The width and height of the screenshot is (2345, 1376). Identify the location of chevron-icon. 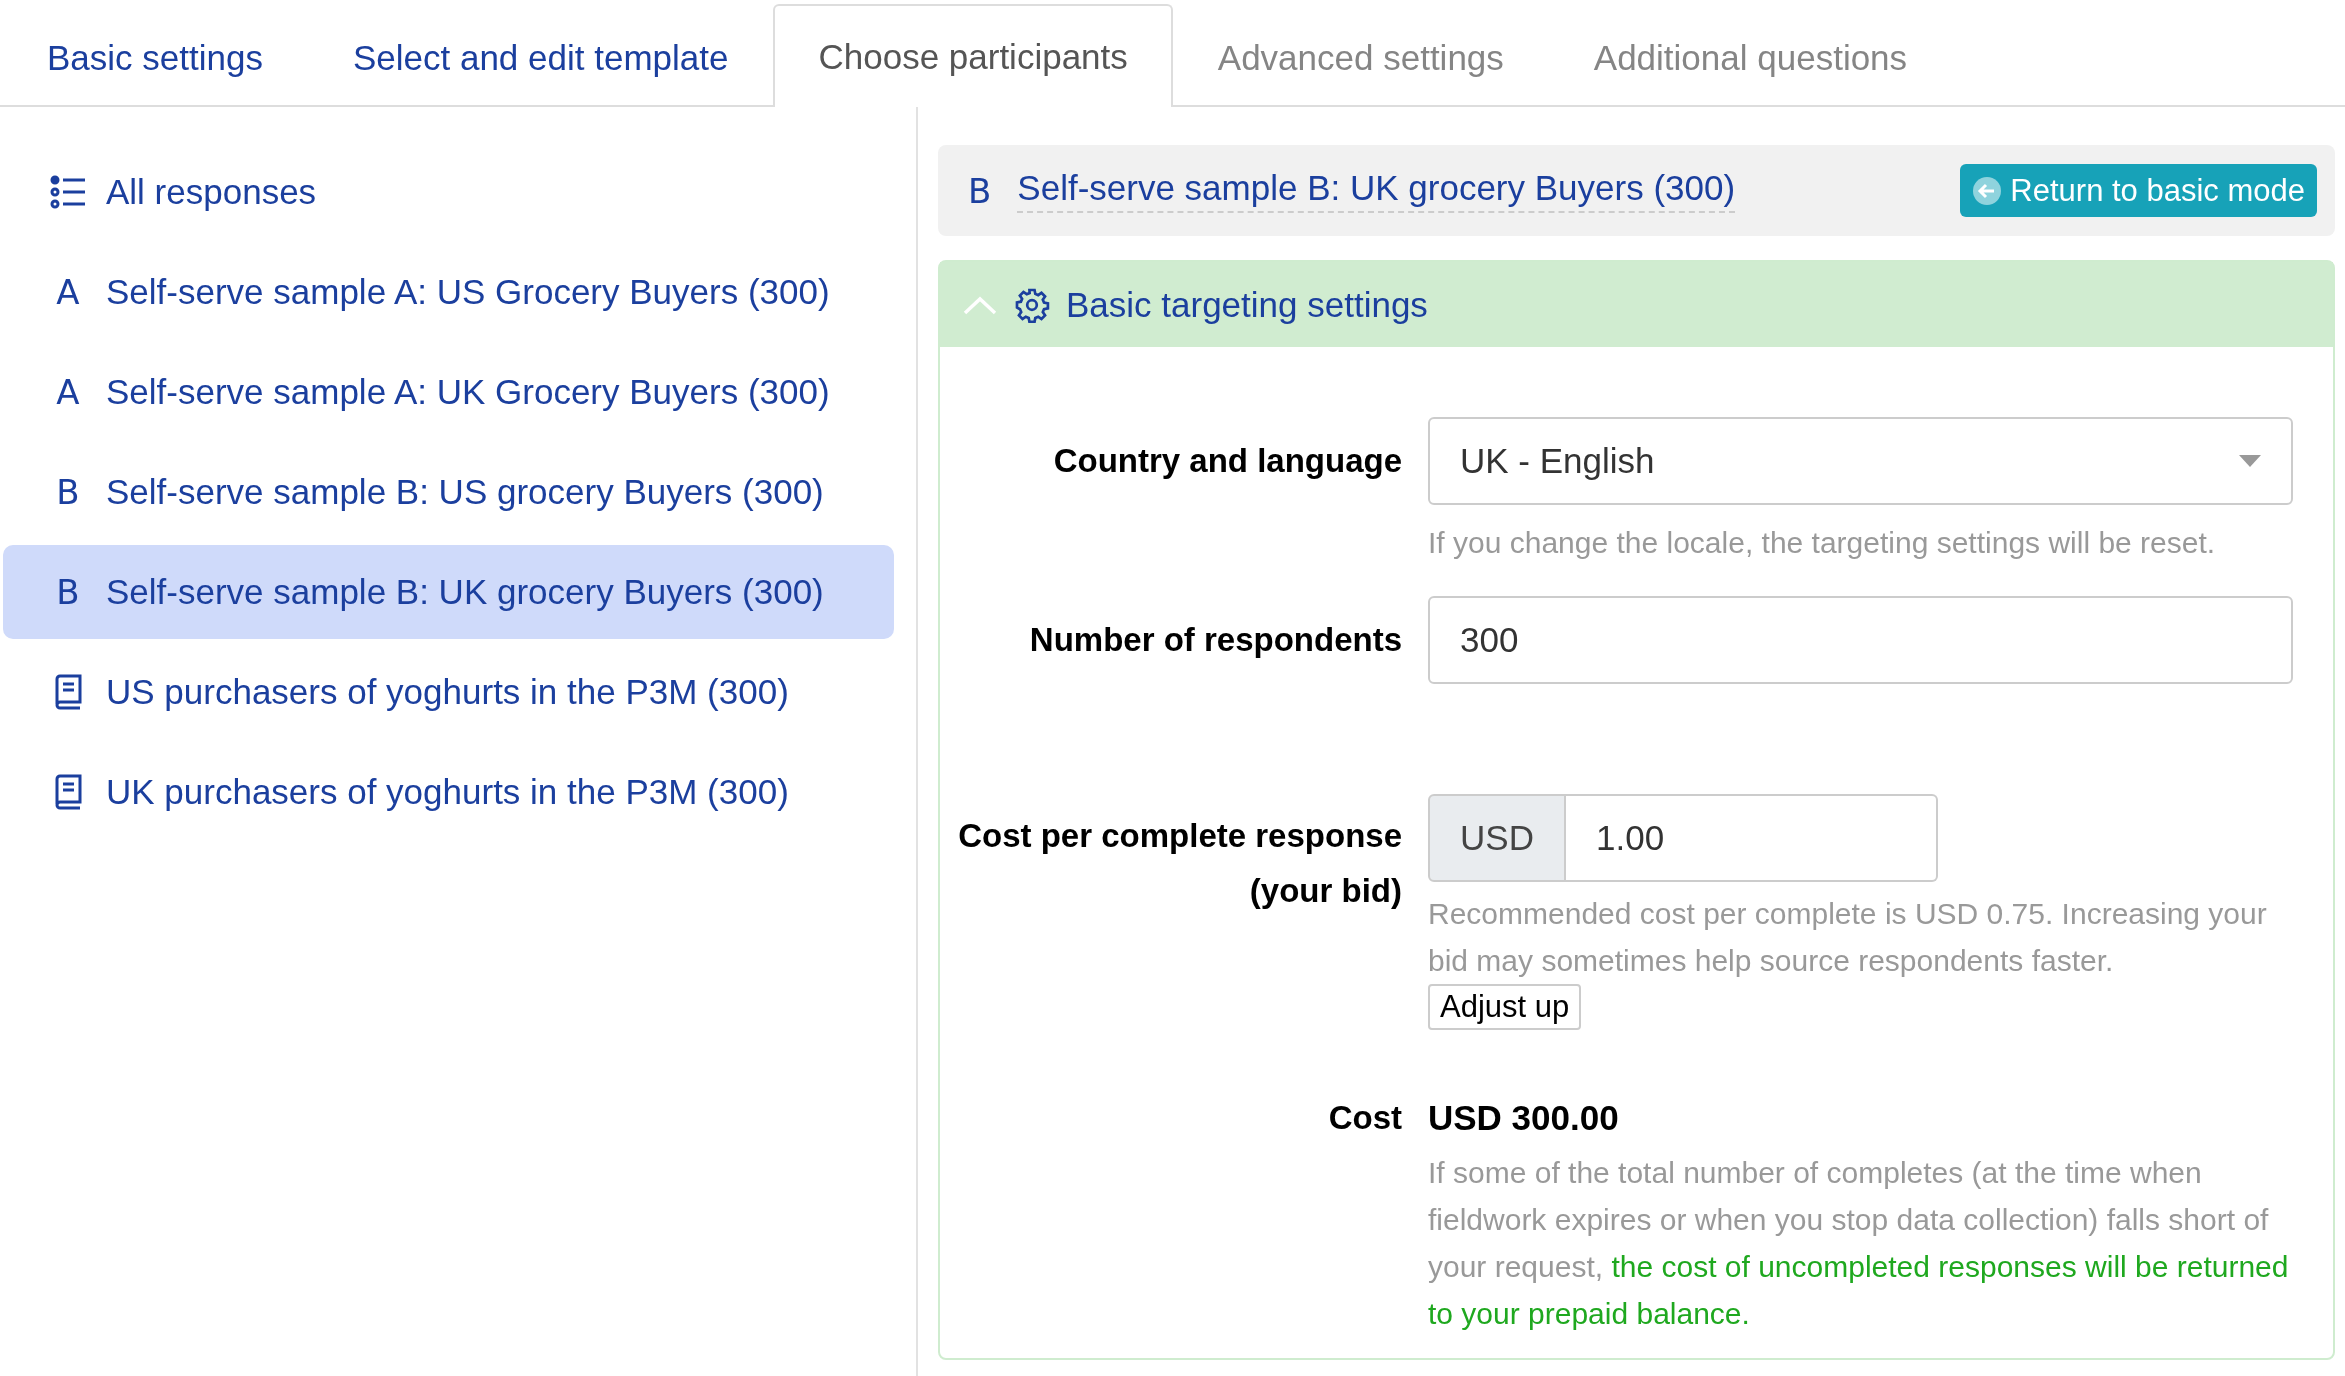
(980, 304).